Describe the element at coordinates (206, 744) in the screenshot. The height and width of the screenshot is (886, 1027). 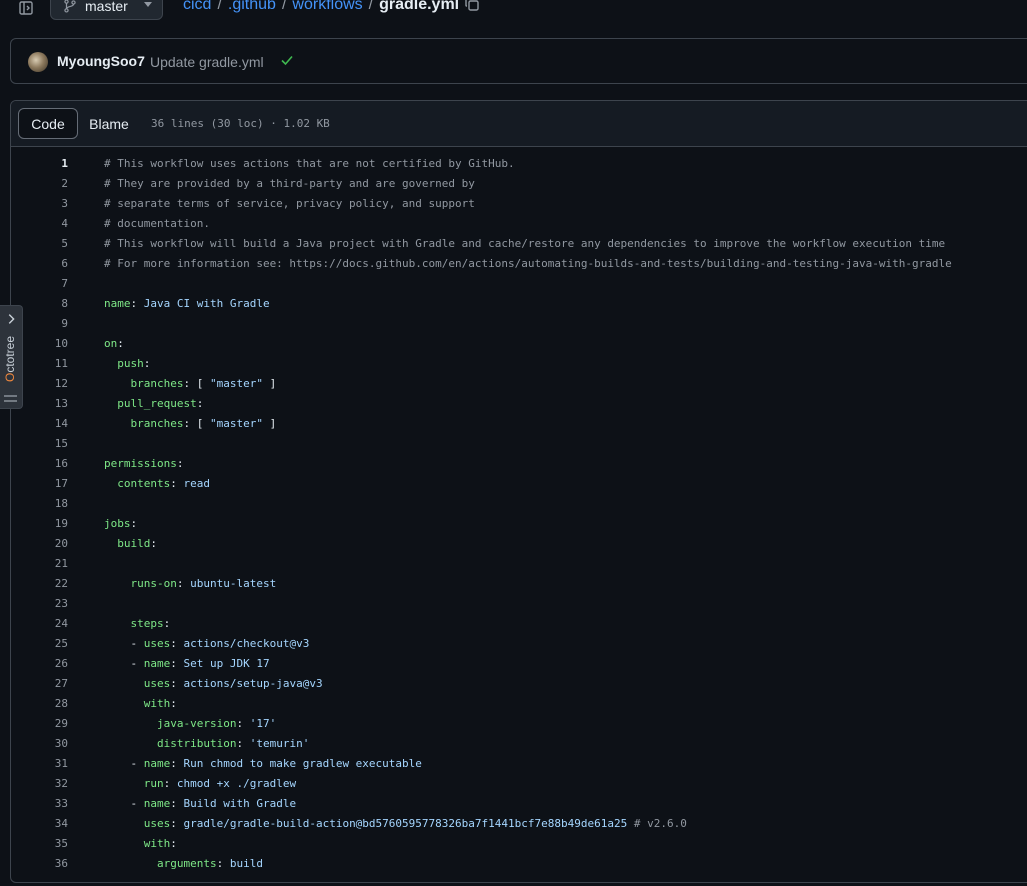
I see `line-content: distribution: 'temurin'` at that location.